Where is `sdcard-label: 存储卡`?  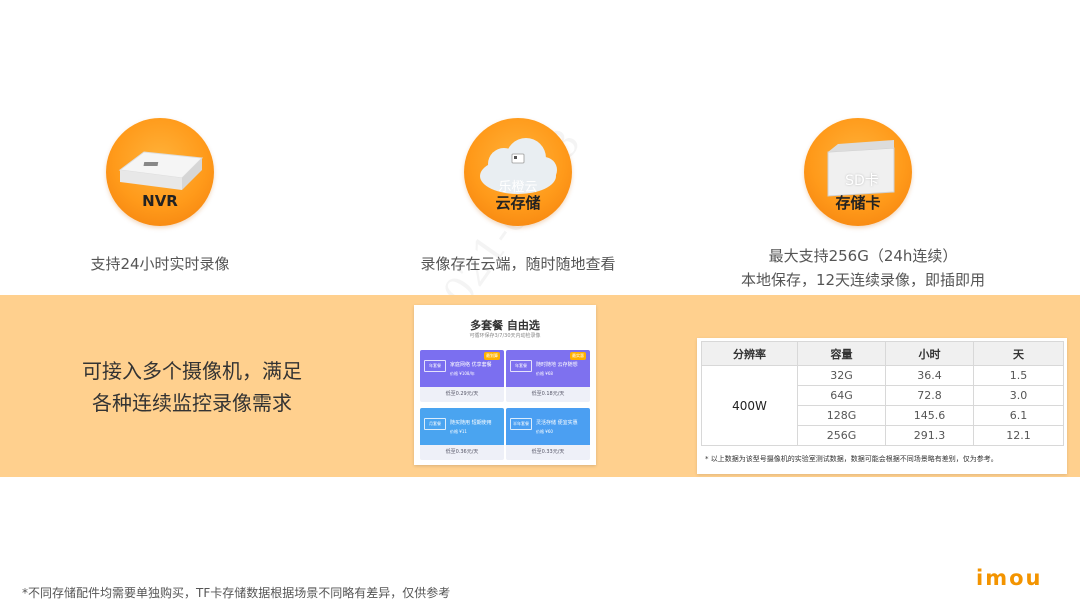
sdcard-label: 存储卡 is located at coordinates (858, 203).